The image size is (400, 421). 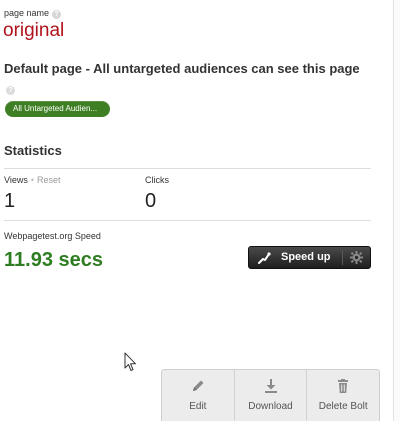 I want to click on speed-up-button: Speed up, so click(x=309, y=257).